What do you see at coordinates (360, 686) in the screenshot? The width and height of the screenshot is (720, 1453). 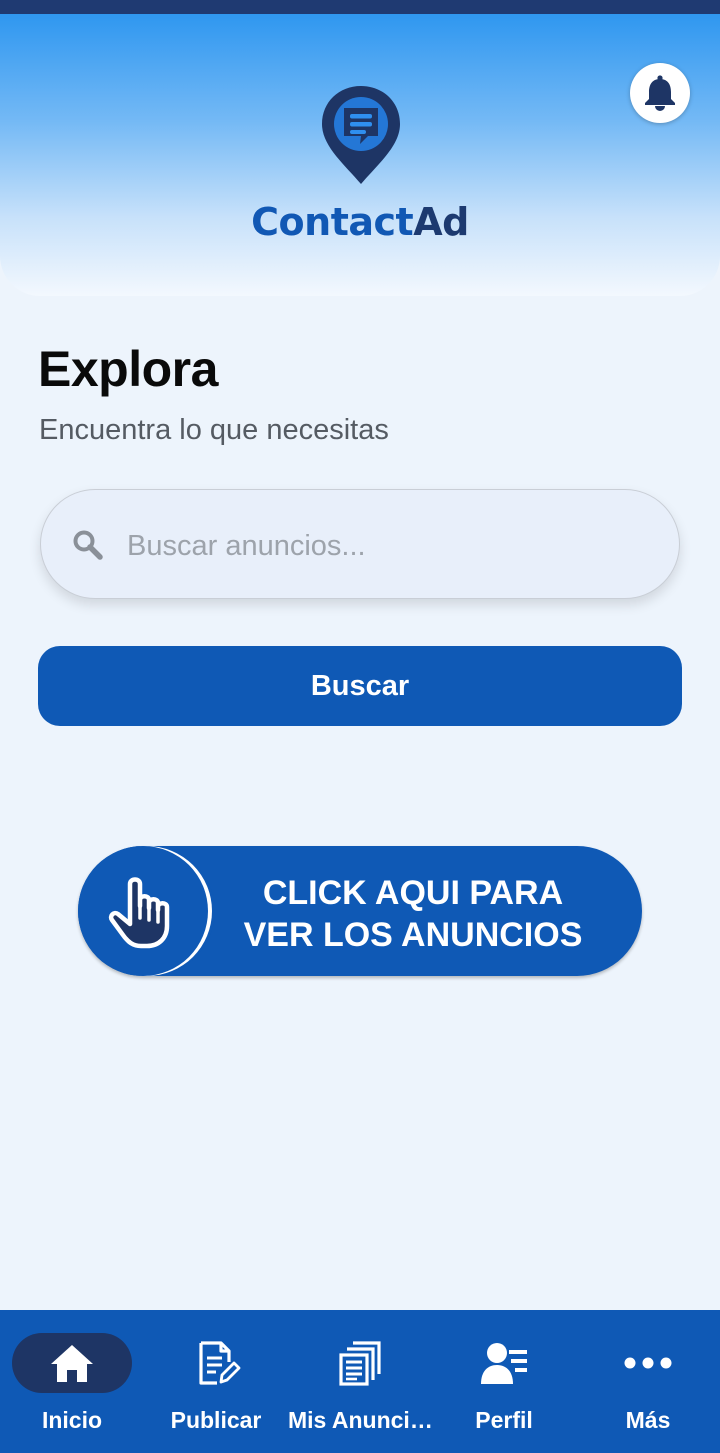 I see `search-button: Buscar` at bounding box center [360, 686].